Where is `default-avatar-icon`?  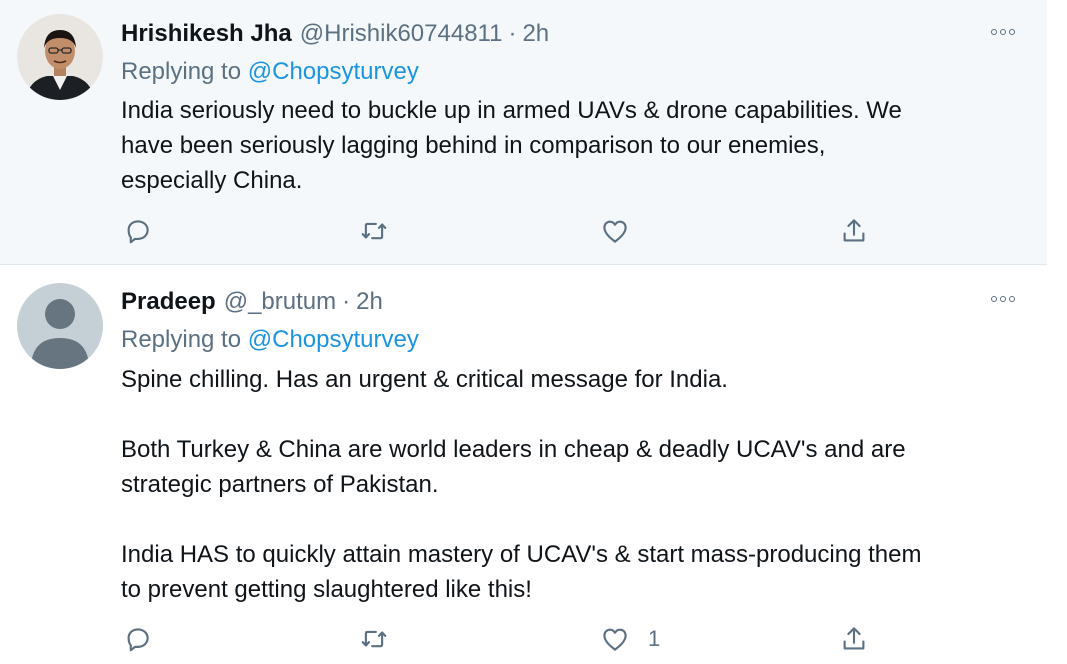 default-avatar-icon is located at coordinates (60, 326).